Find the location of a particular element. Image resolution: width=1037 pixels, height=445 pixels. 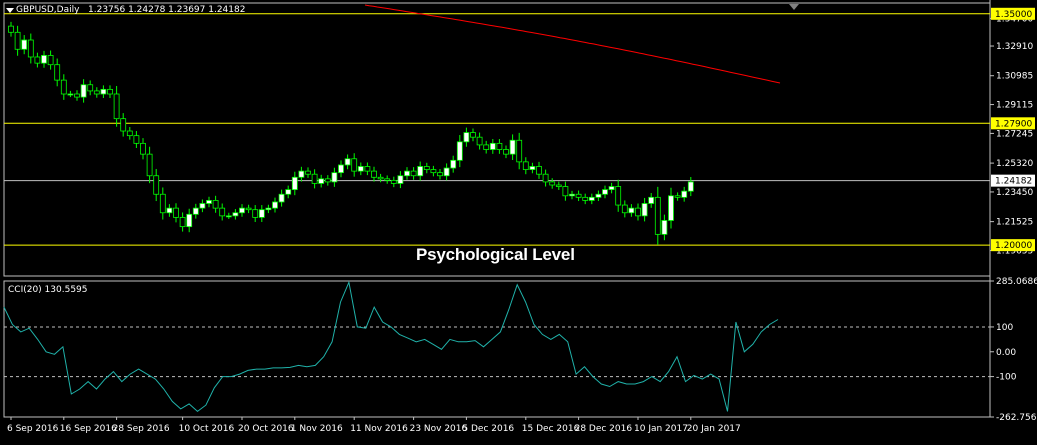

psychological-level-annotation: Psychological Level is located at coordinates (495, 254).